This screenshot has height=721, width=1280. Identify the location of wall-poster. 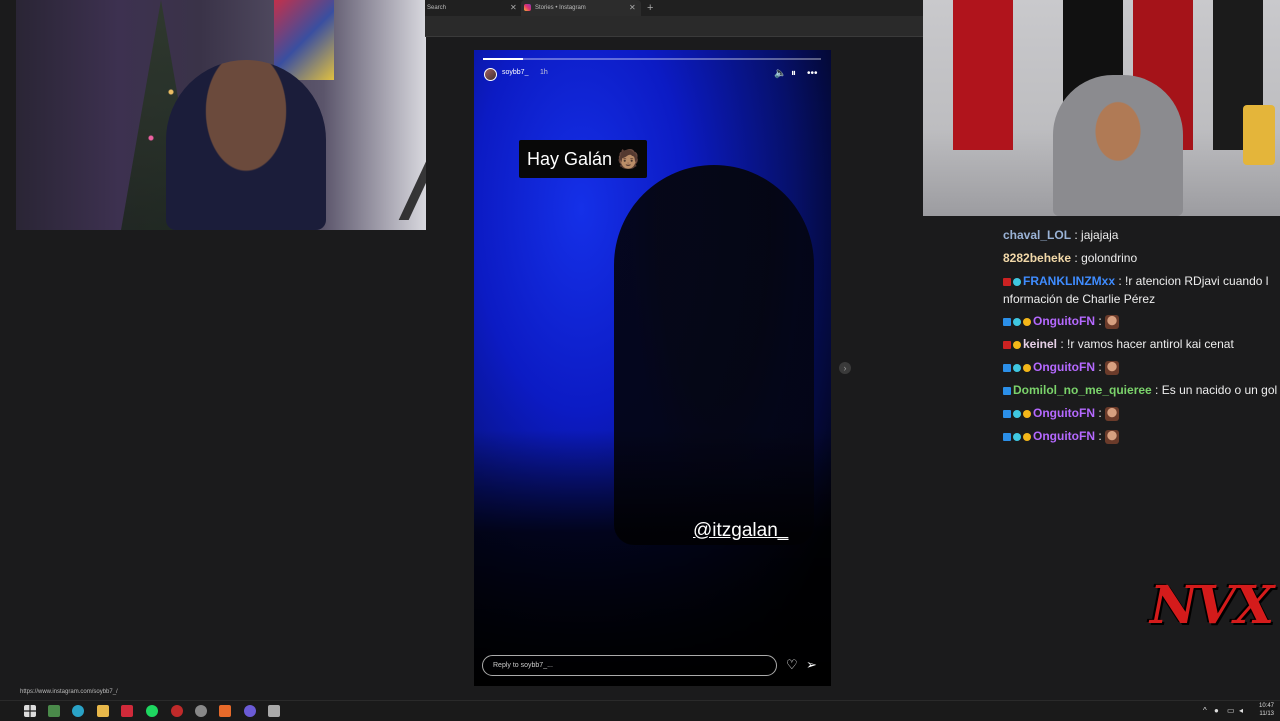
(304, 40).